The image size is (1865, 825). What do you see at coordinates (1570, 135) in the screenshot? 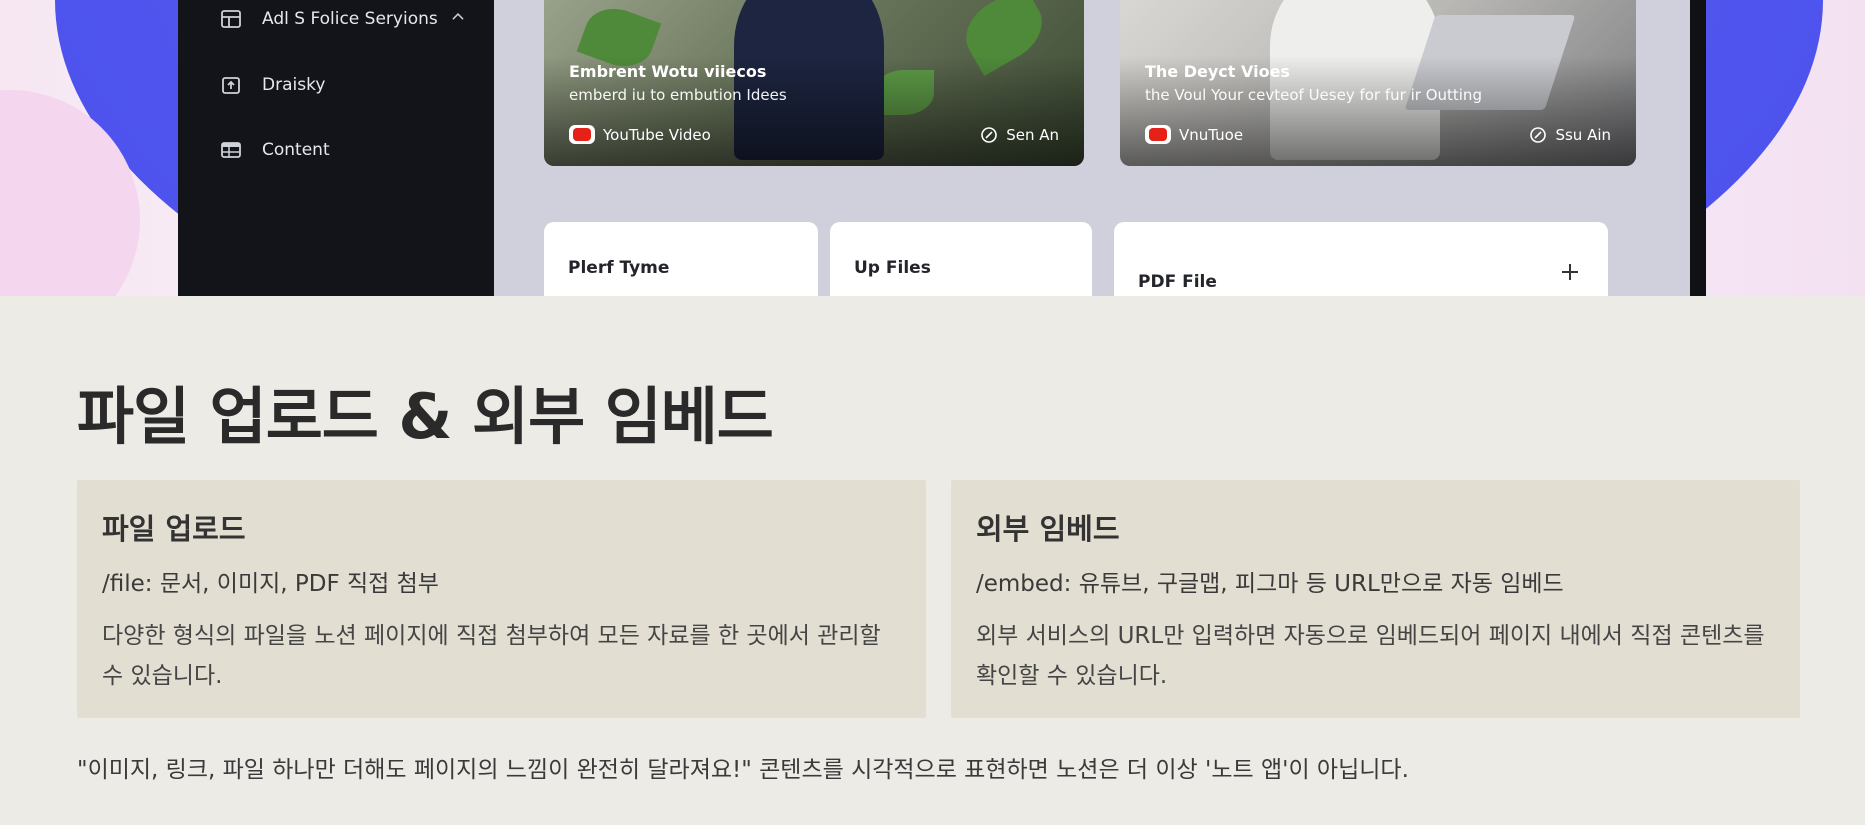
I see `video-author: Ssu Ain` at bounding box center [1570, 135].